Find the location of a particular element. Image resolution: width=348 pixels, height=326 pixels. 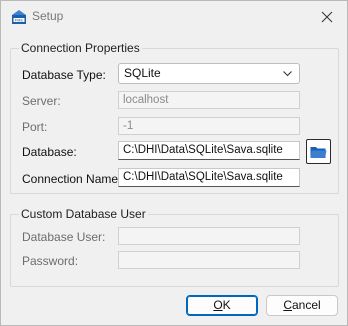

port-field: -1 is located at coordinates (209, 126).